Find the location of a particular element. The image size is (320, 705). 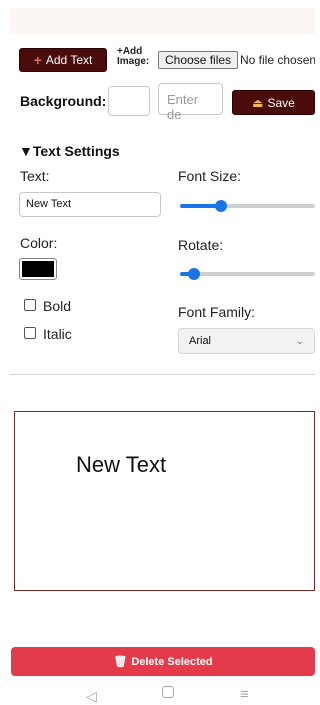

nav-home-icon is located at coordinates (168, 692).